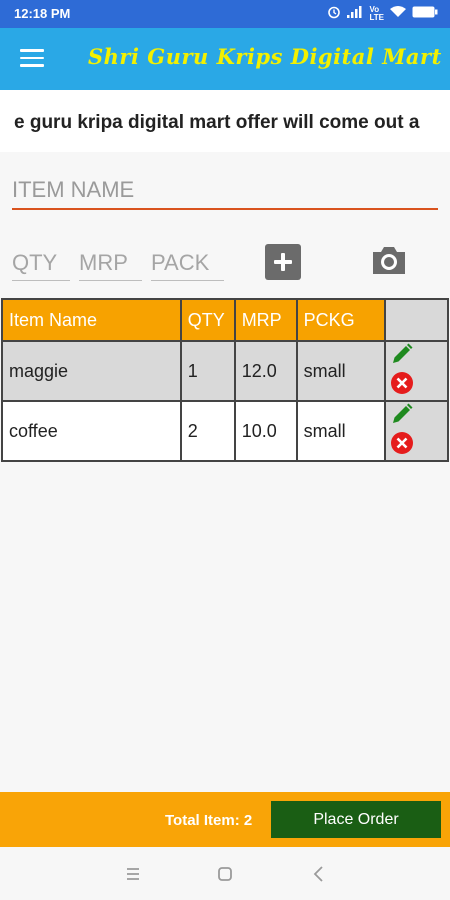 The height and width of the screenshot is (900, 450). What do you see at coordinates (265, 320) in the screenshot?
I see `header-mrp: MRP` at bounding box center [265, 320].